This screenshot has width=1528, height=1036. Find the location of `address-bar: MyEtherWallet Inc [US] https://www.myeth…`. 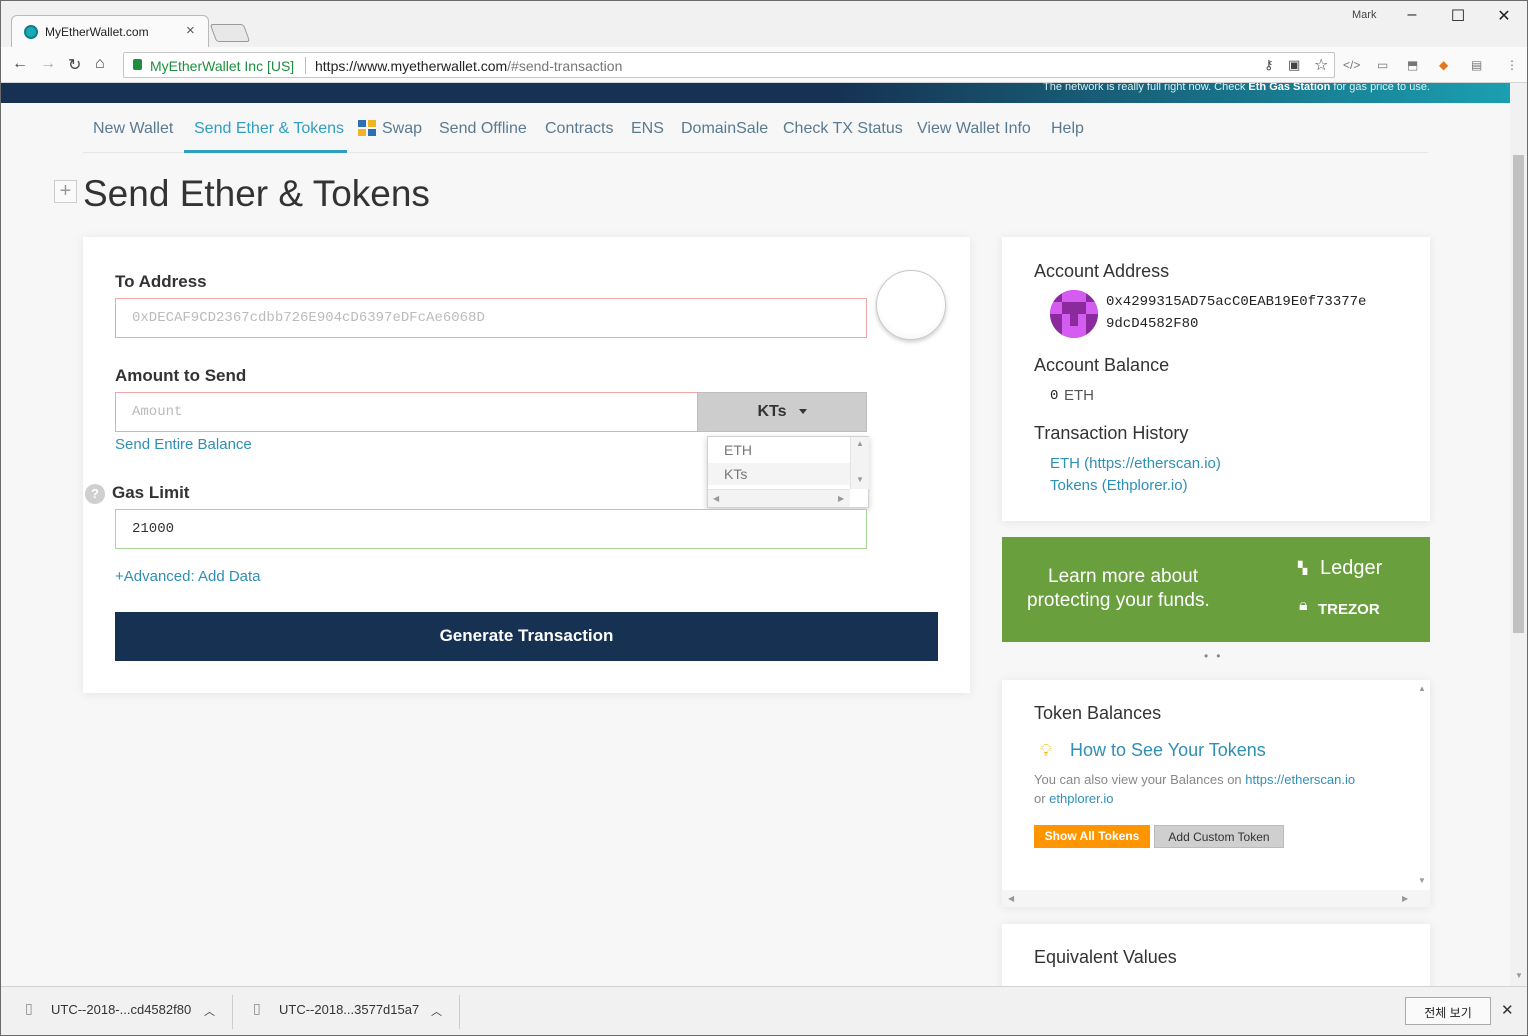

address-bar: MyEtherWallet Inc [US] https://www.myeth… is located at coordinates (729, 65).